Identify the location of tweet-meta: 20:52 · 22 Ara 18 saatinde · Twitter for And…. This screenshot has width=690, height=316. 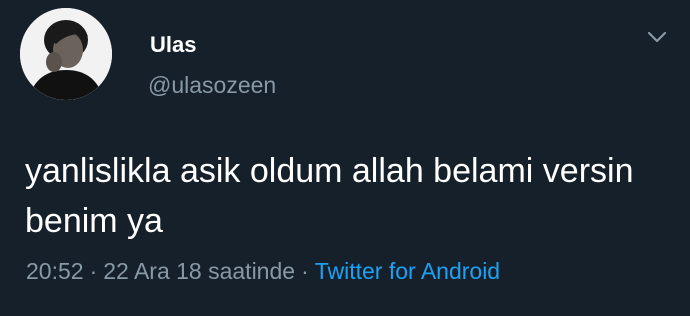
(263, 271).